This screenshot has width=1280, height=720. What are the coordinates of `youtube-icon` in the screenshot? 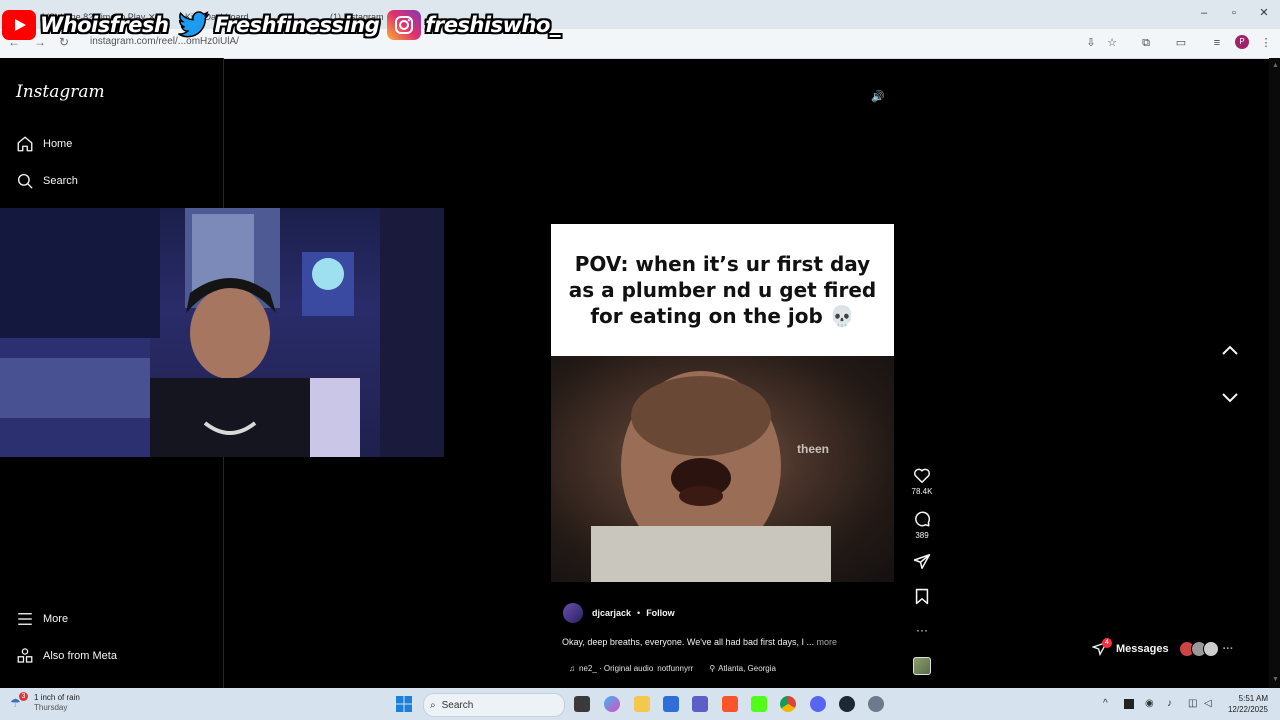 It's located at (19, 25).